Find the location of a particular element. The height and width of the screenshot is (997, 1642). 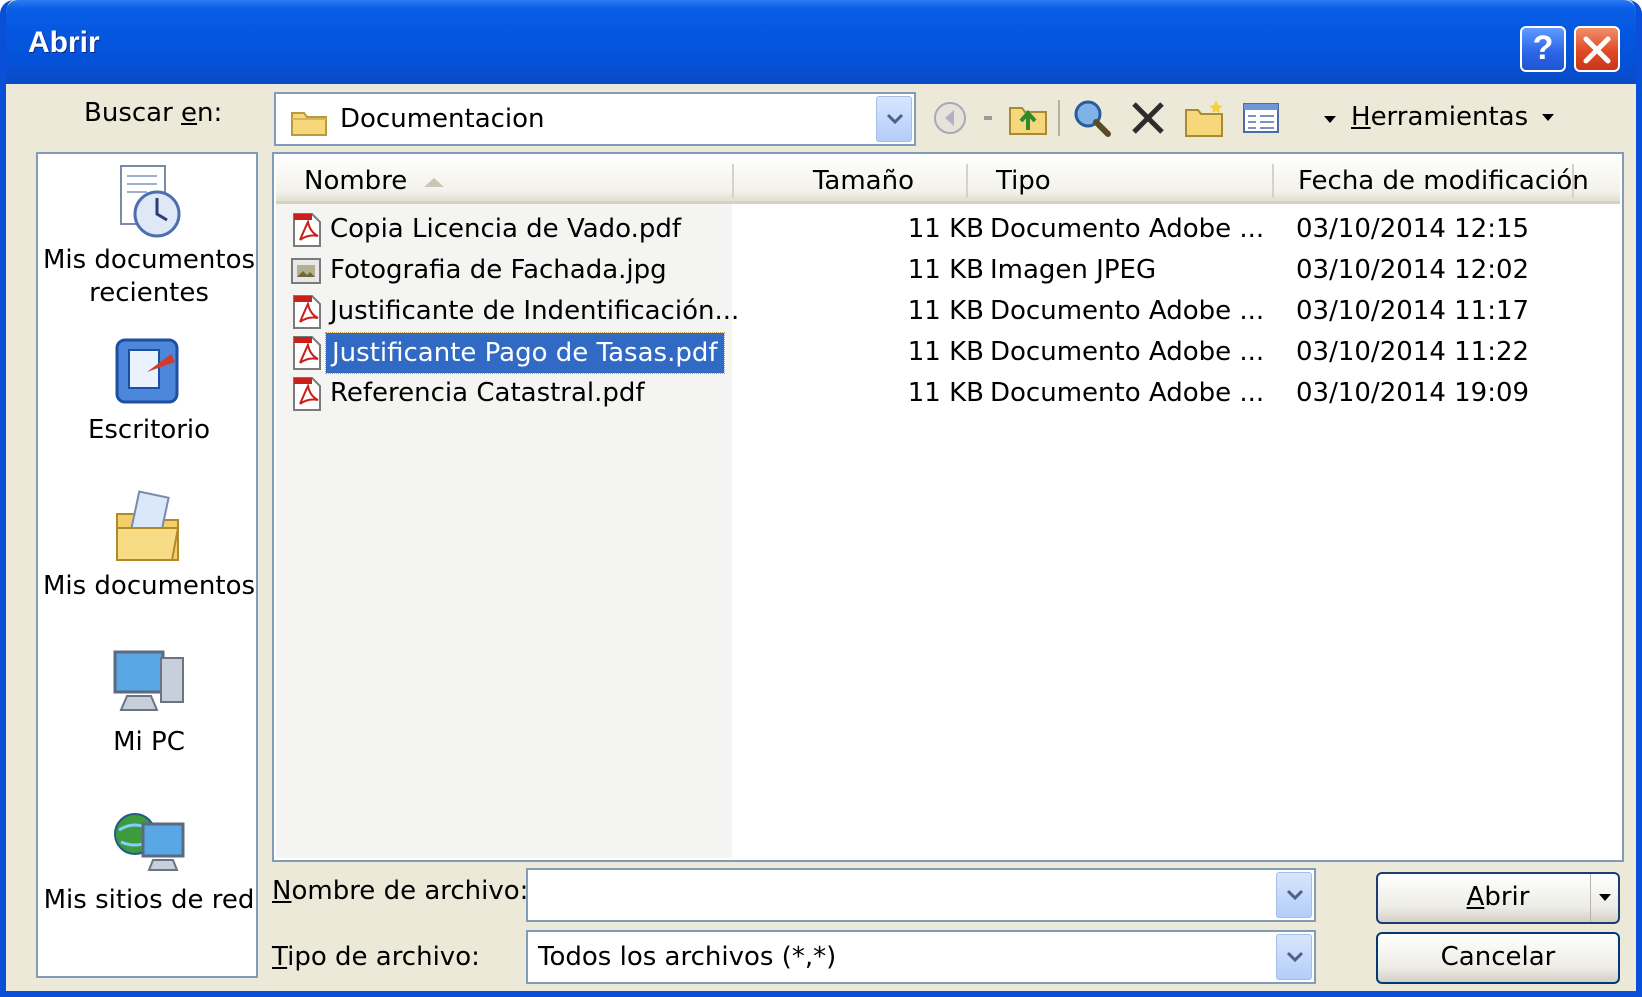

folder-icon is located at coordinates (309, 124).